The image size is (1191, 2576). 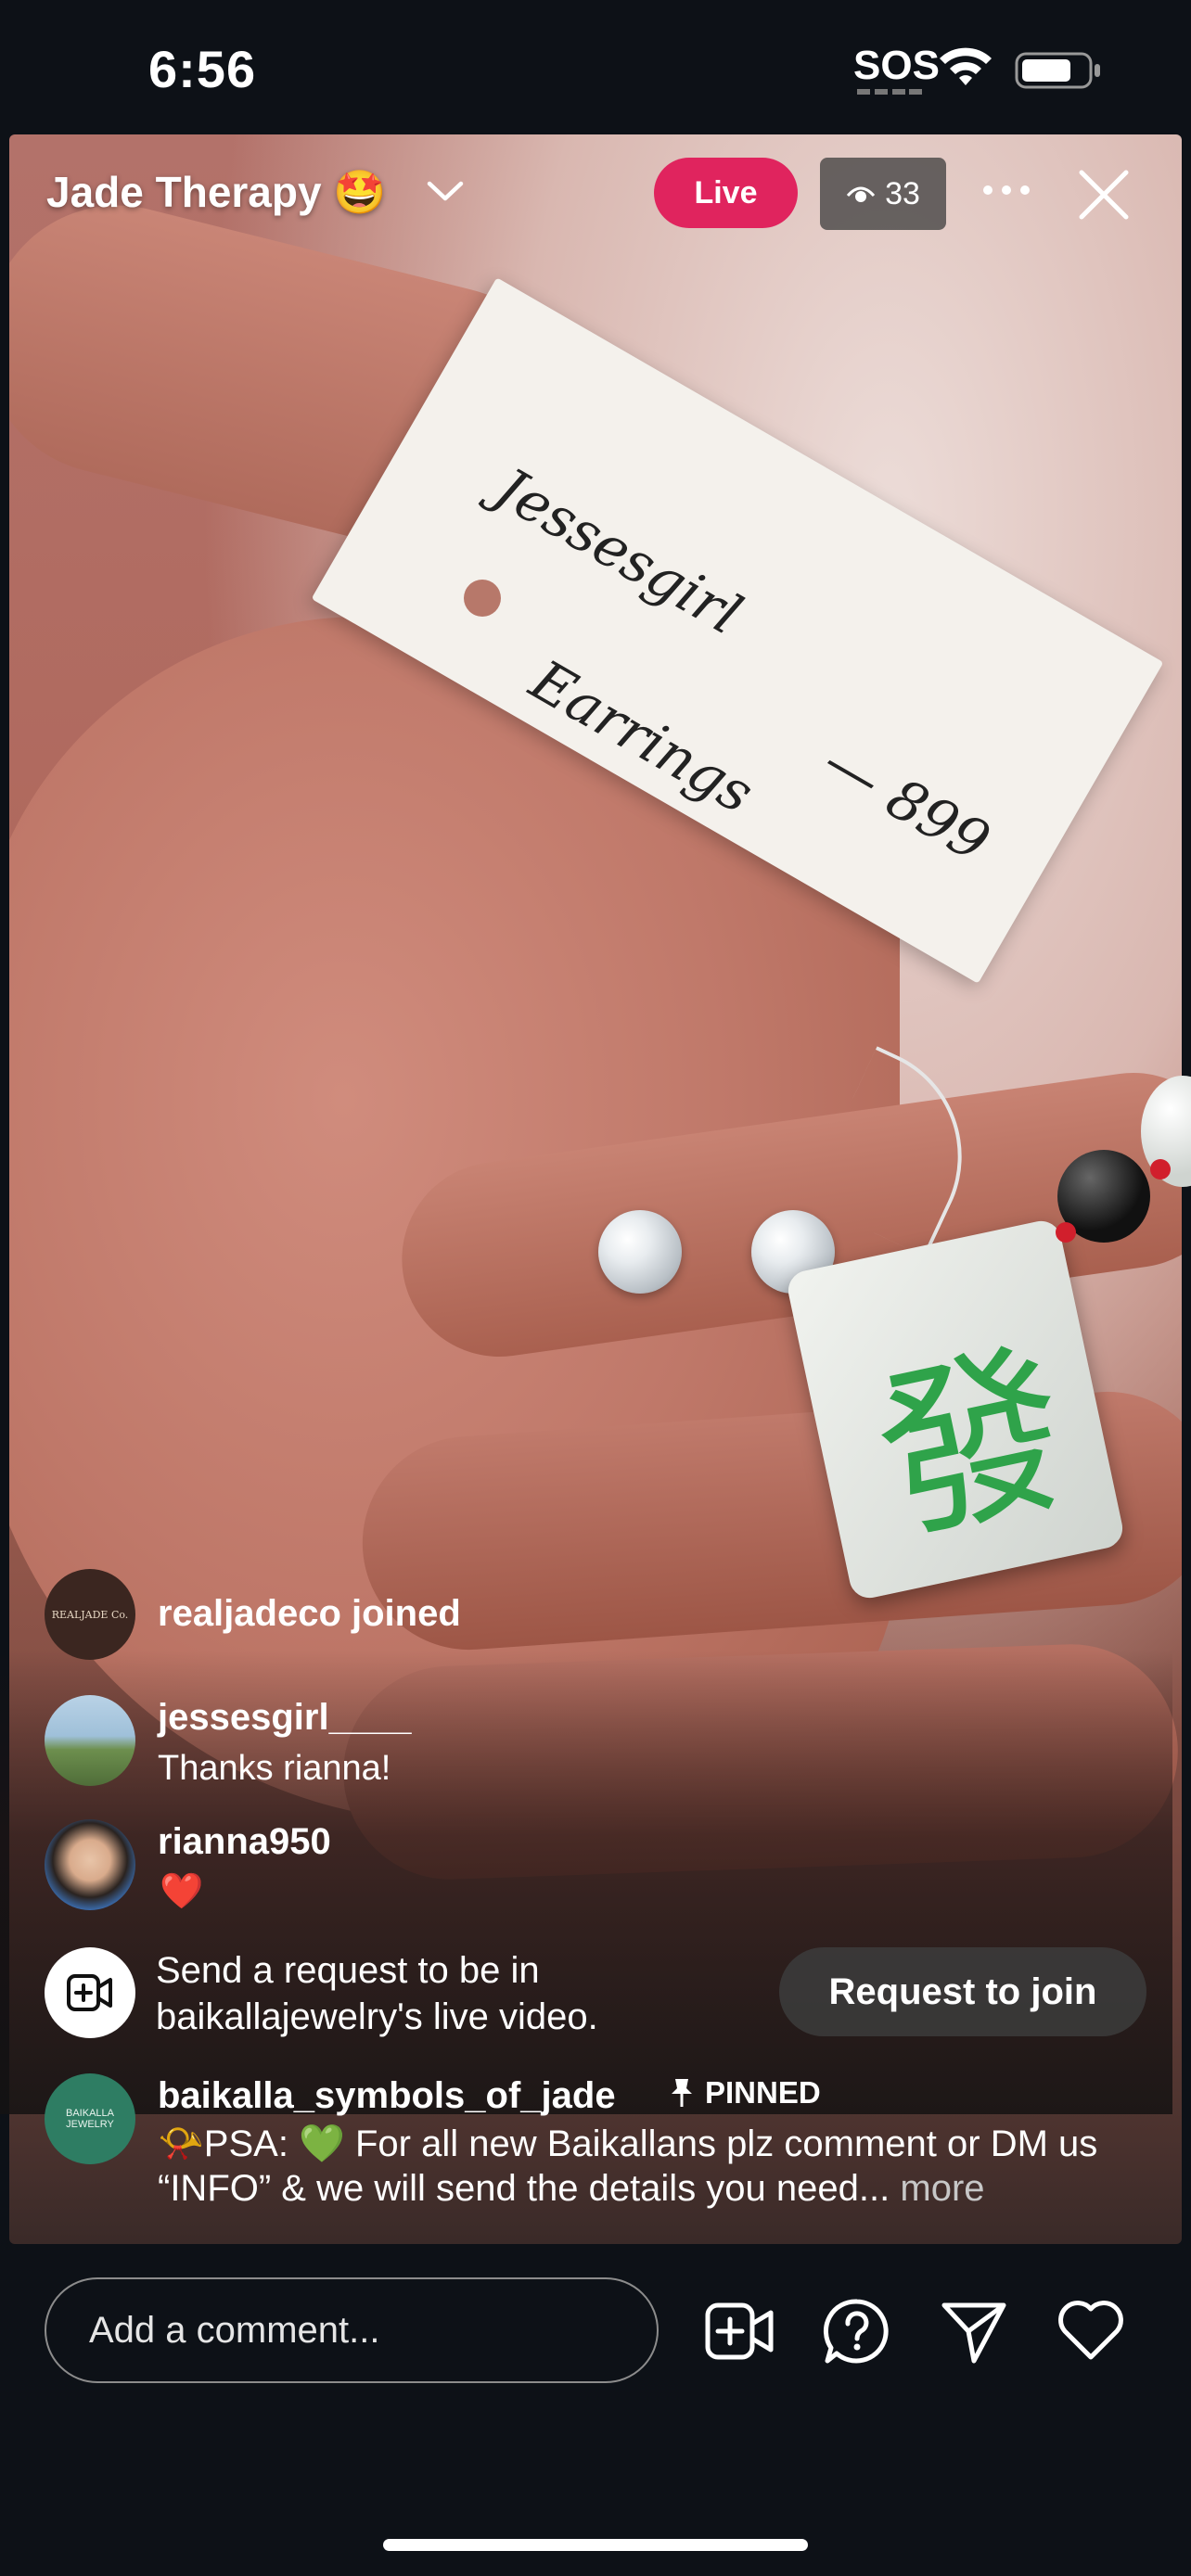 I want to click on battery-icon, so click(x=1058, y=71).